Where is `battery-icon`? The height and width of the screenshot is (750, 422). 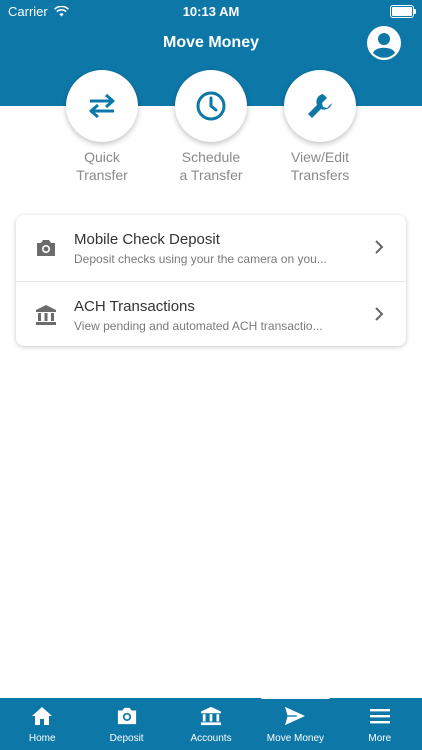
battery-icon is located at coordinates (403, 11).